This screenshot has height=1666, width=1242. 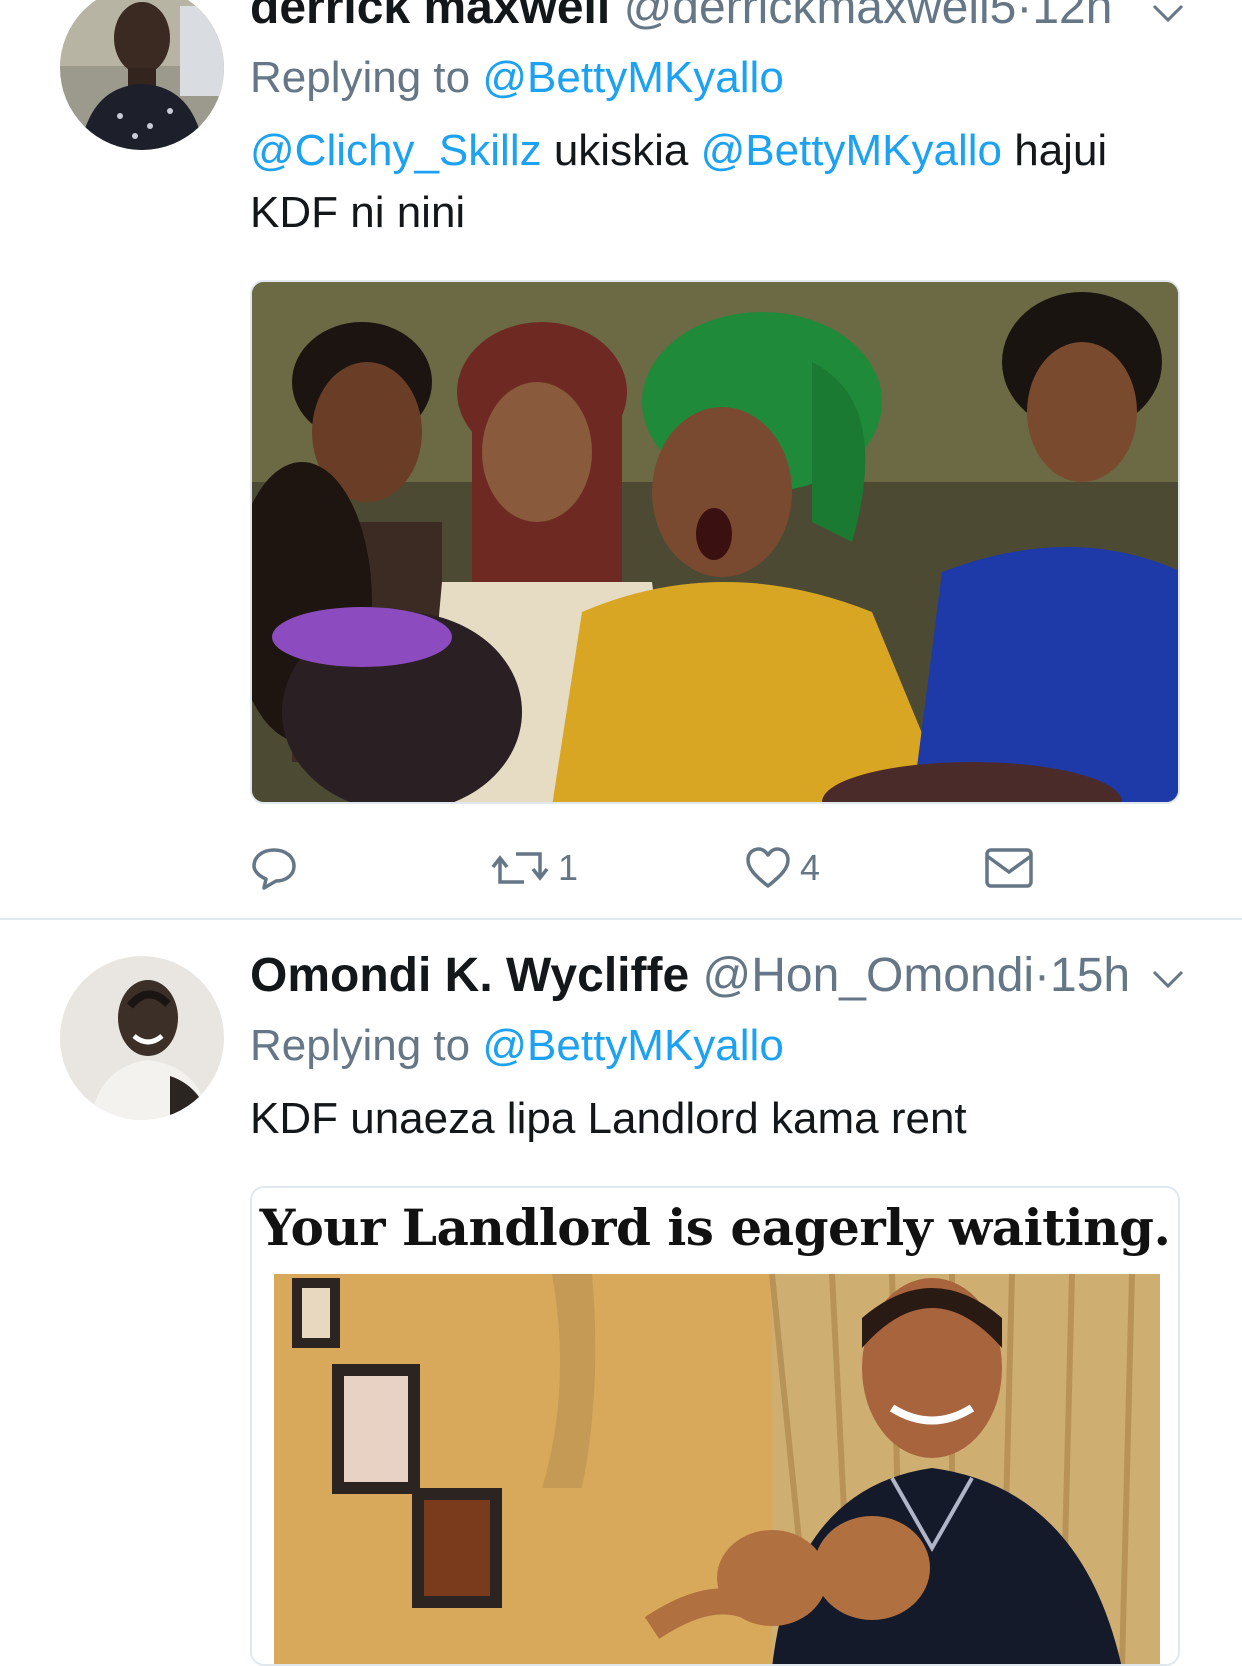 I want to click on retweet-count: 1, so click(x=568, y=867).